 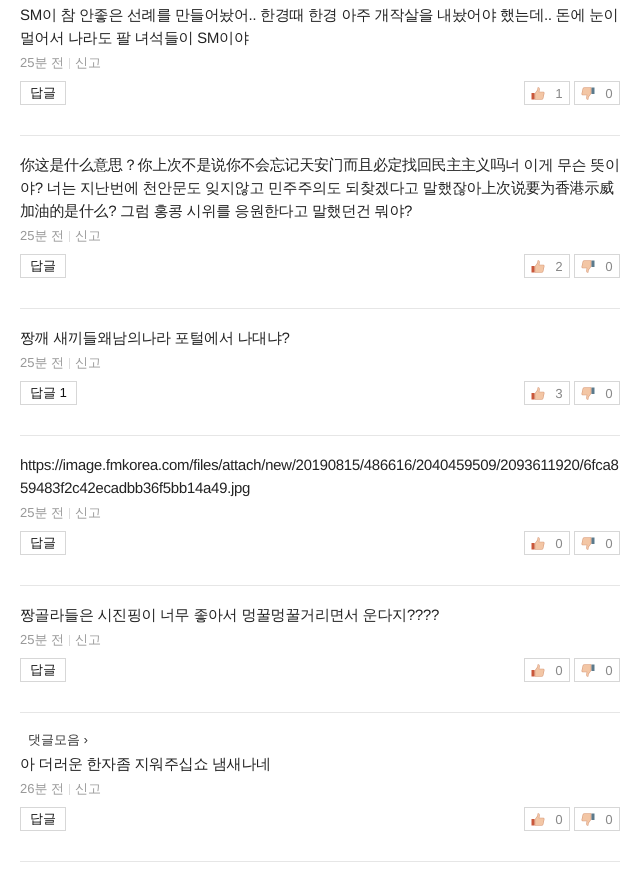 I want to click on like-button: 2, so click(x=547, y=266).